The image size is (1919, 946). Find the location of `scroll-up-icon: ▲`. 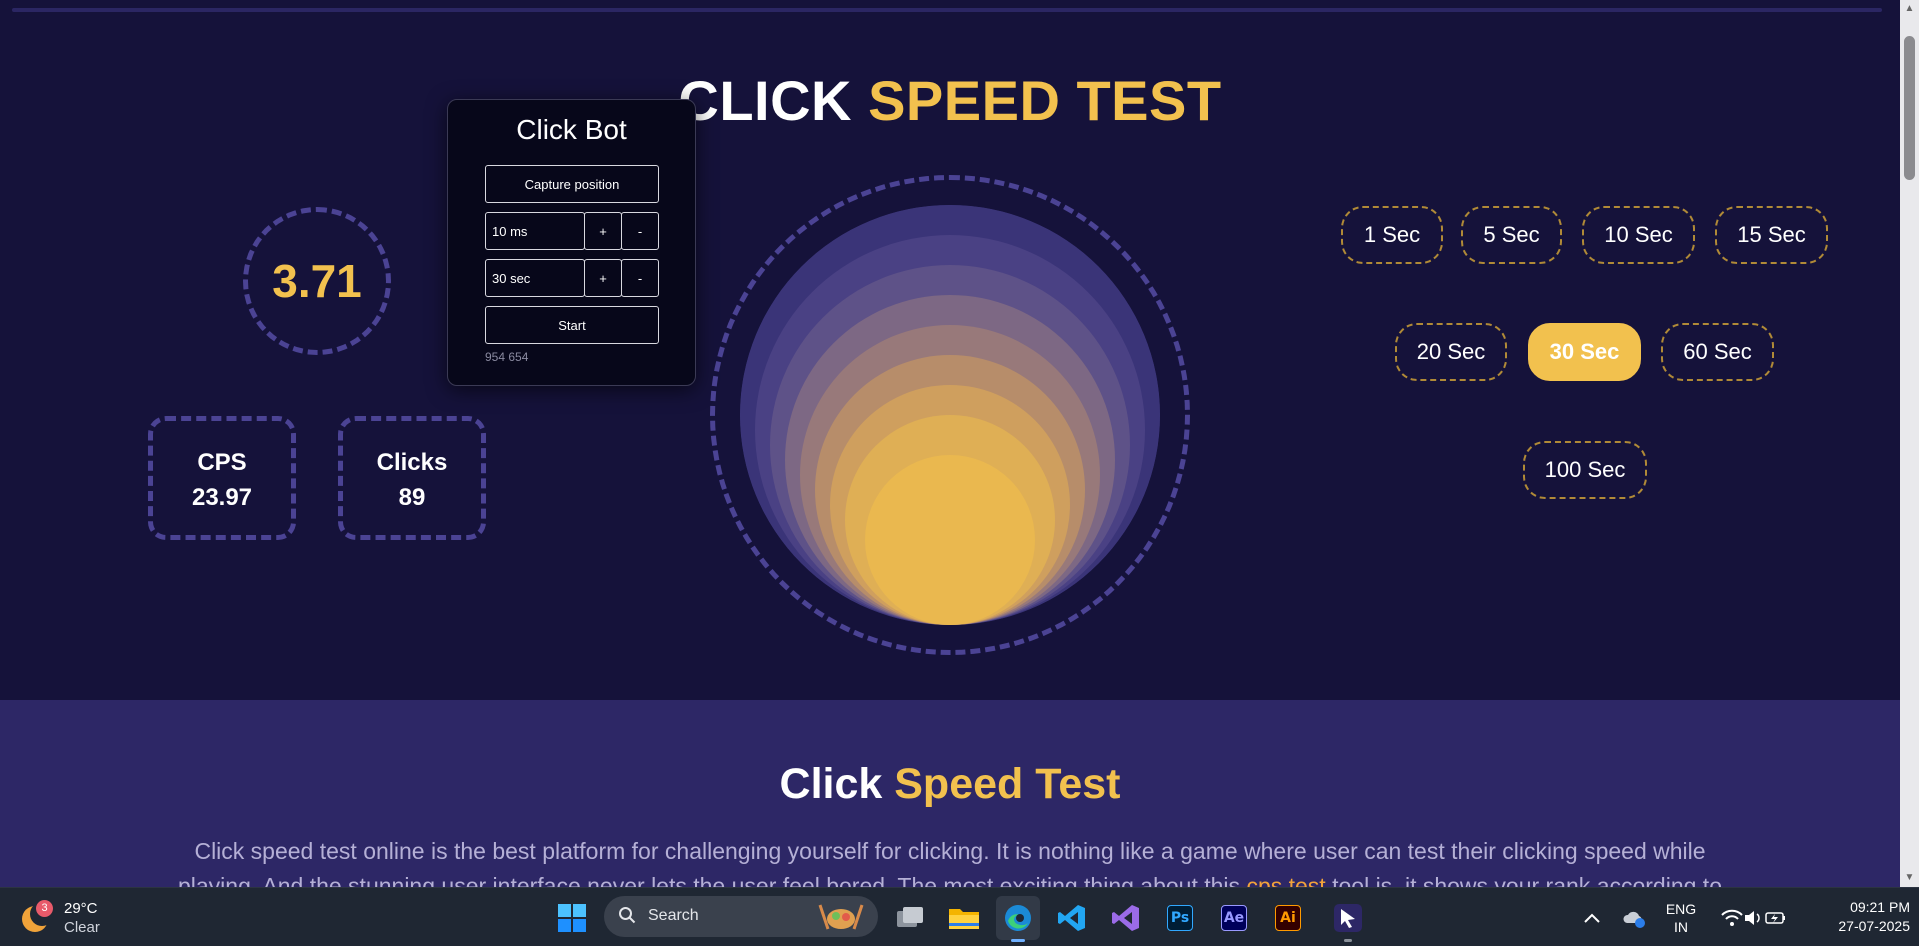

scroll-up-icon: ▲ is located at coordinates (1909, 8).